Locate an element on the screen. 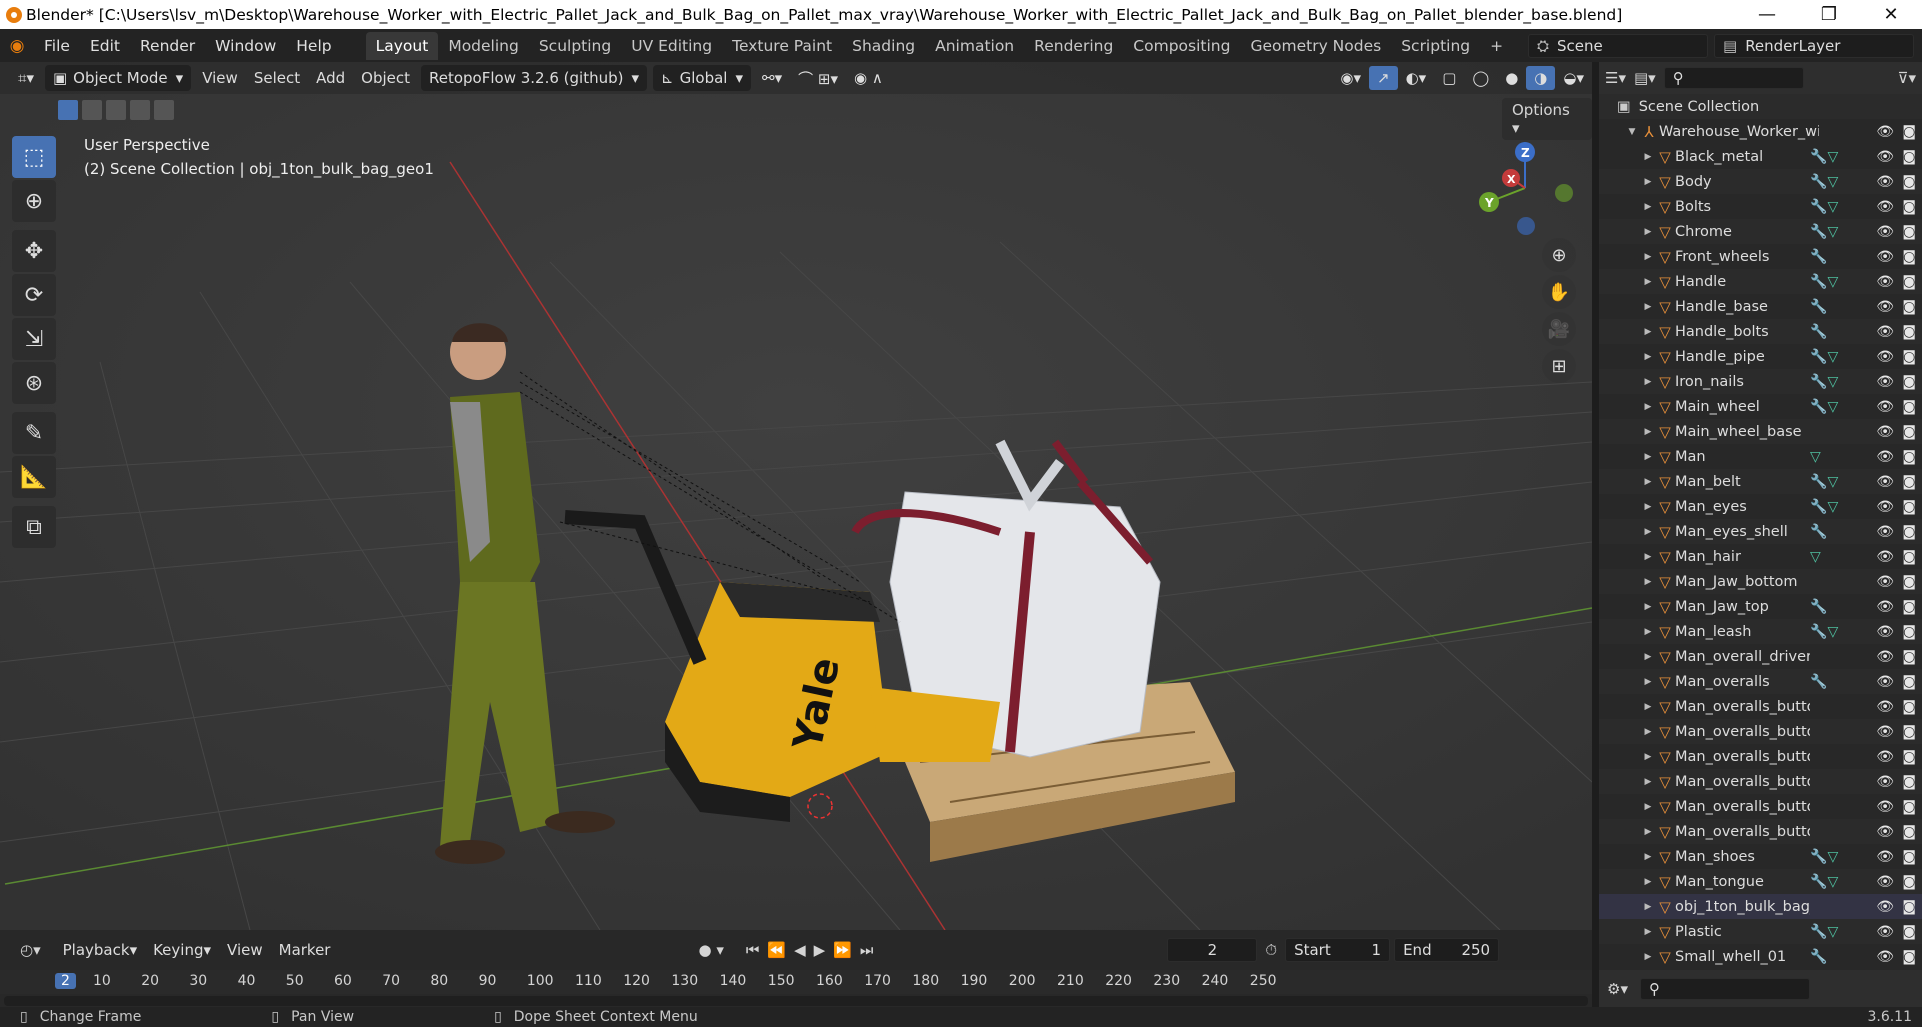 This screenshot has height=1027, width=1922. mode-dropdown: ▣ Object Mode ▾ is located at coordinates (118, 78).